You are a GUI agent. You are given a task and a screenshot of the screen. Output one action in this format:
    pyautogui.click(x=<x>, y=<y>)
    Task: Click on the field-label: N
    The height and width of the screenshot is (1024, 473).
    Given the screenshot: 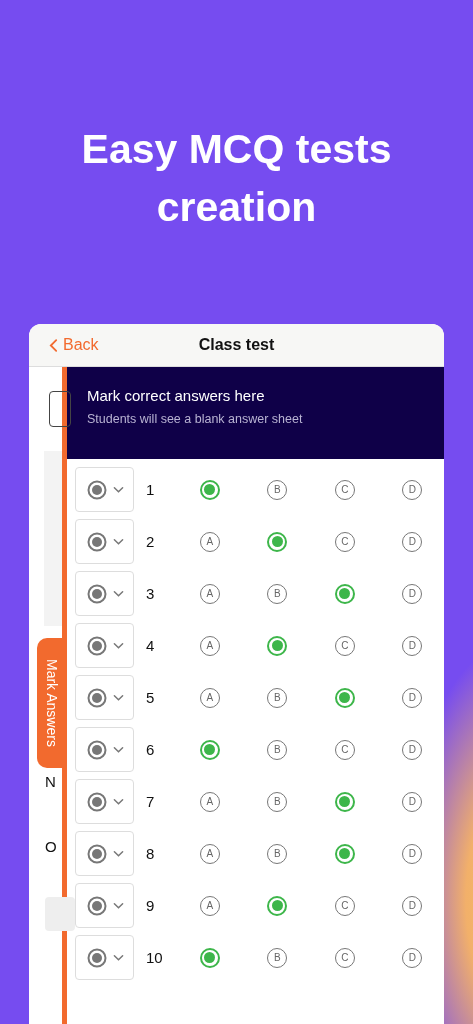 What is the action you would take?
    pyautogui.click(x=50, y=781)
    